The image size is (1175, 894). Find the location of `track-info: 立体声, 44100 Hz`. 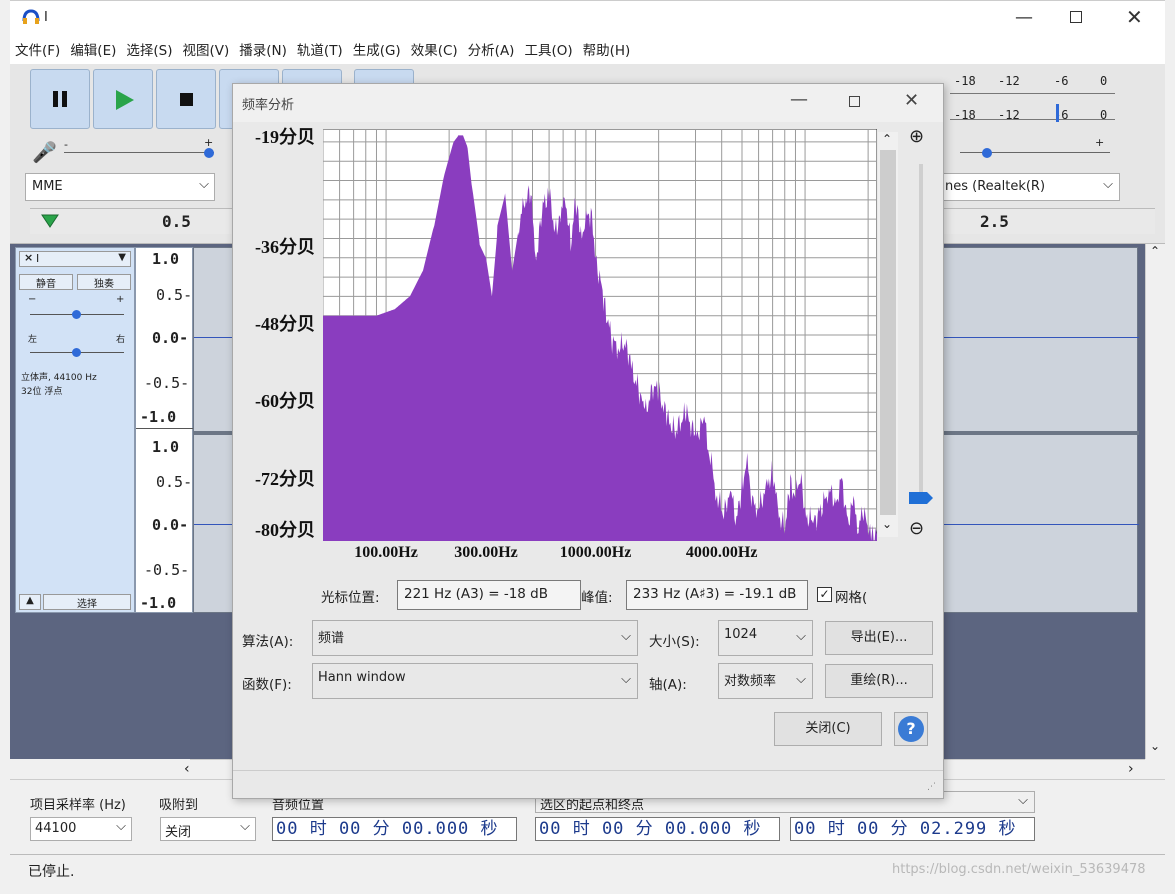

track-info: 立体声, 44100 Hz is located at coordinates (59, 378).